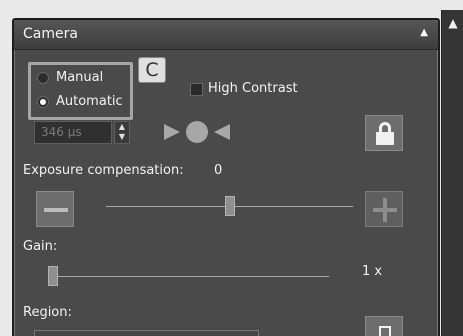 This screenshot has height=336, width=463. Describe the element at coordinates (50, 34) in the screenshot. I see `panel-title: Camera` at that location.